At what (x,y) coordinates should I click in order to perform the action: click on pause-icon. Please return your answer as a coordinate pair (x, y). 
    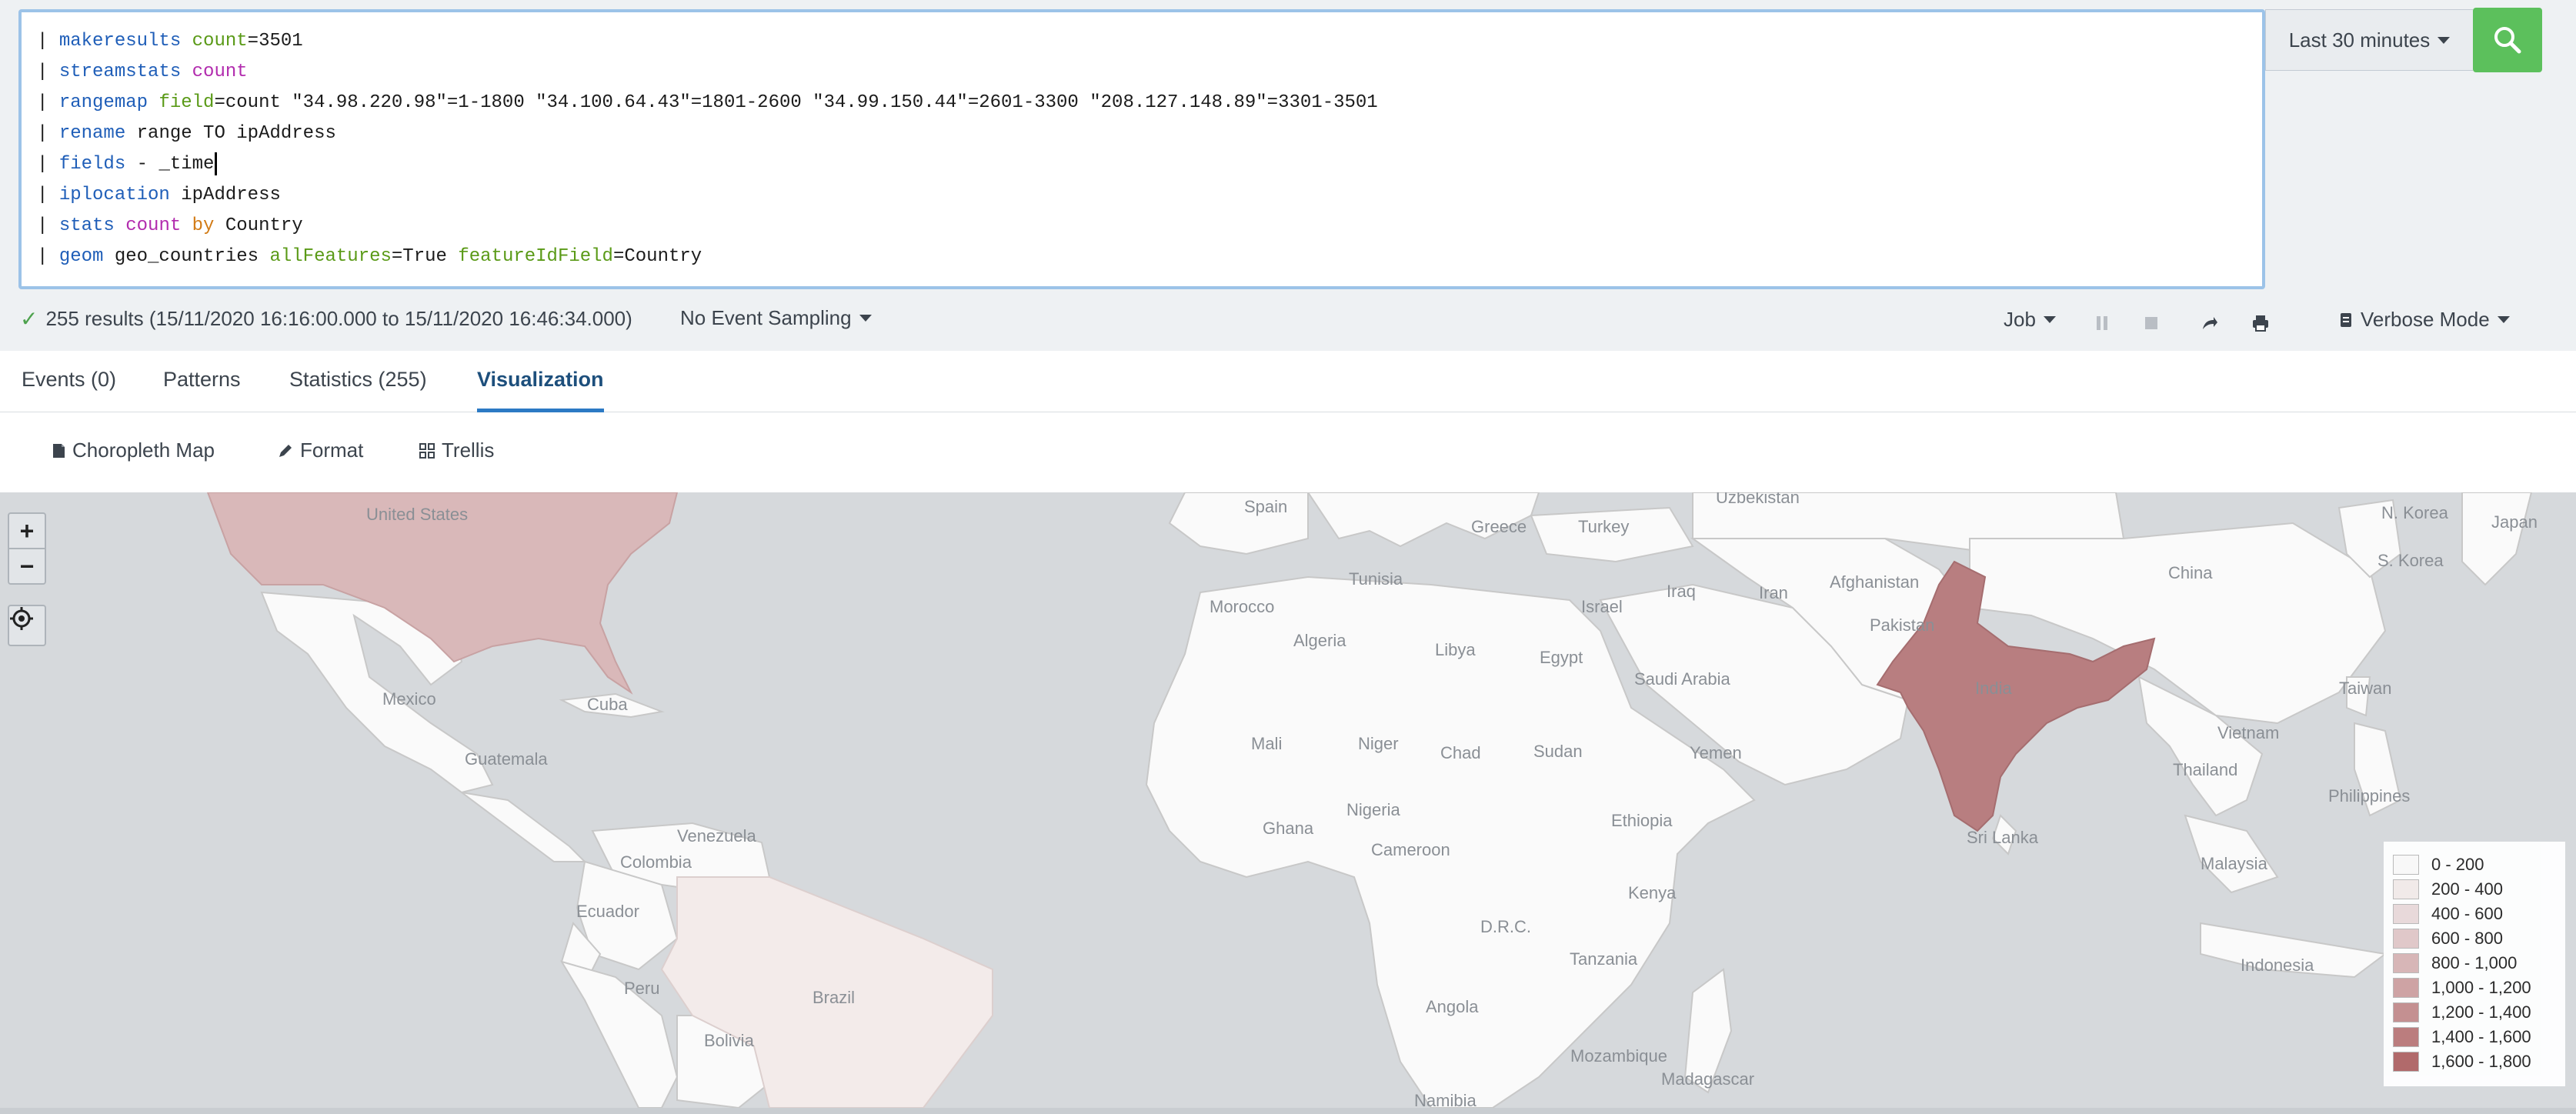
    Looking at the image, I should click on (2102, 323).